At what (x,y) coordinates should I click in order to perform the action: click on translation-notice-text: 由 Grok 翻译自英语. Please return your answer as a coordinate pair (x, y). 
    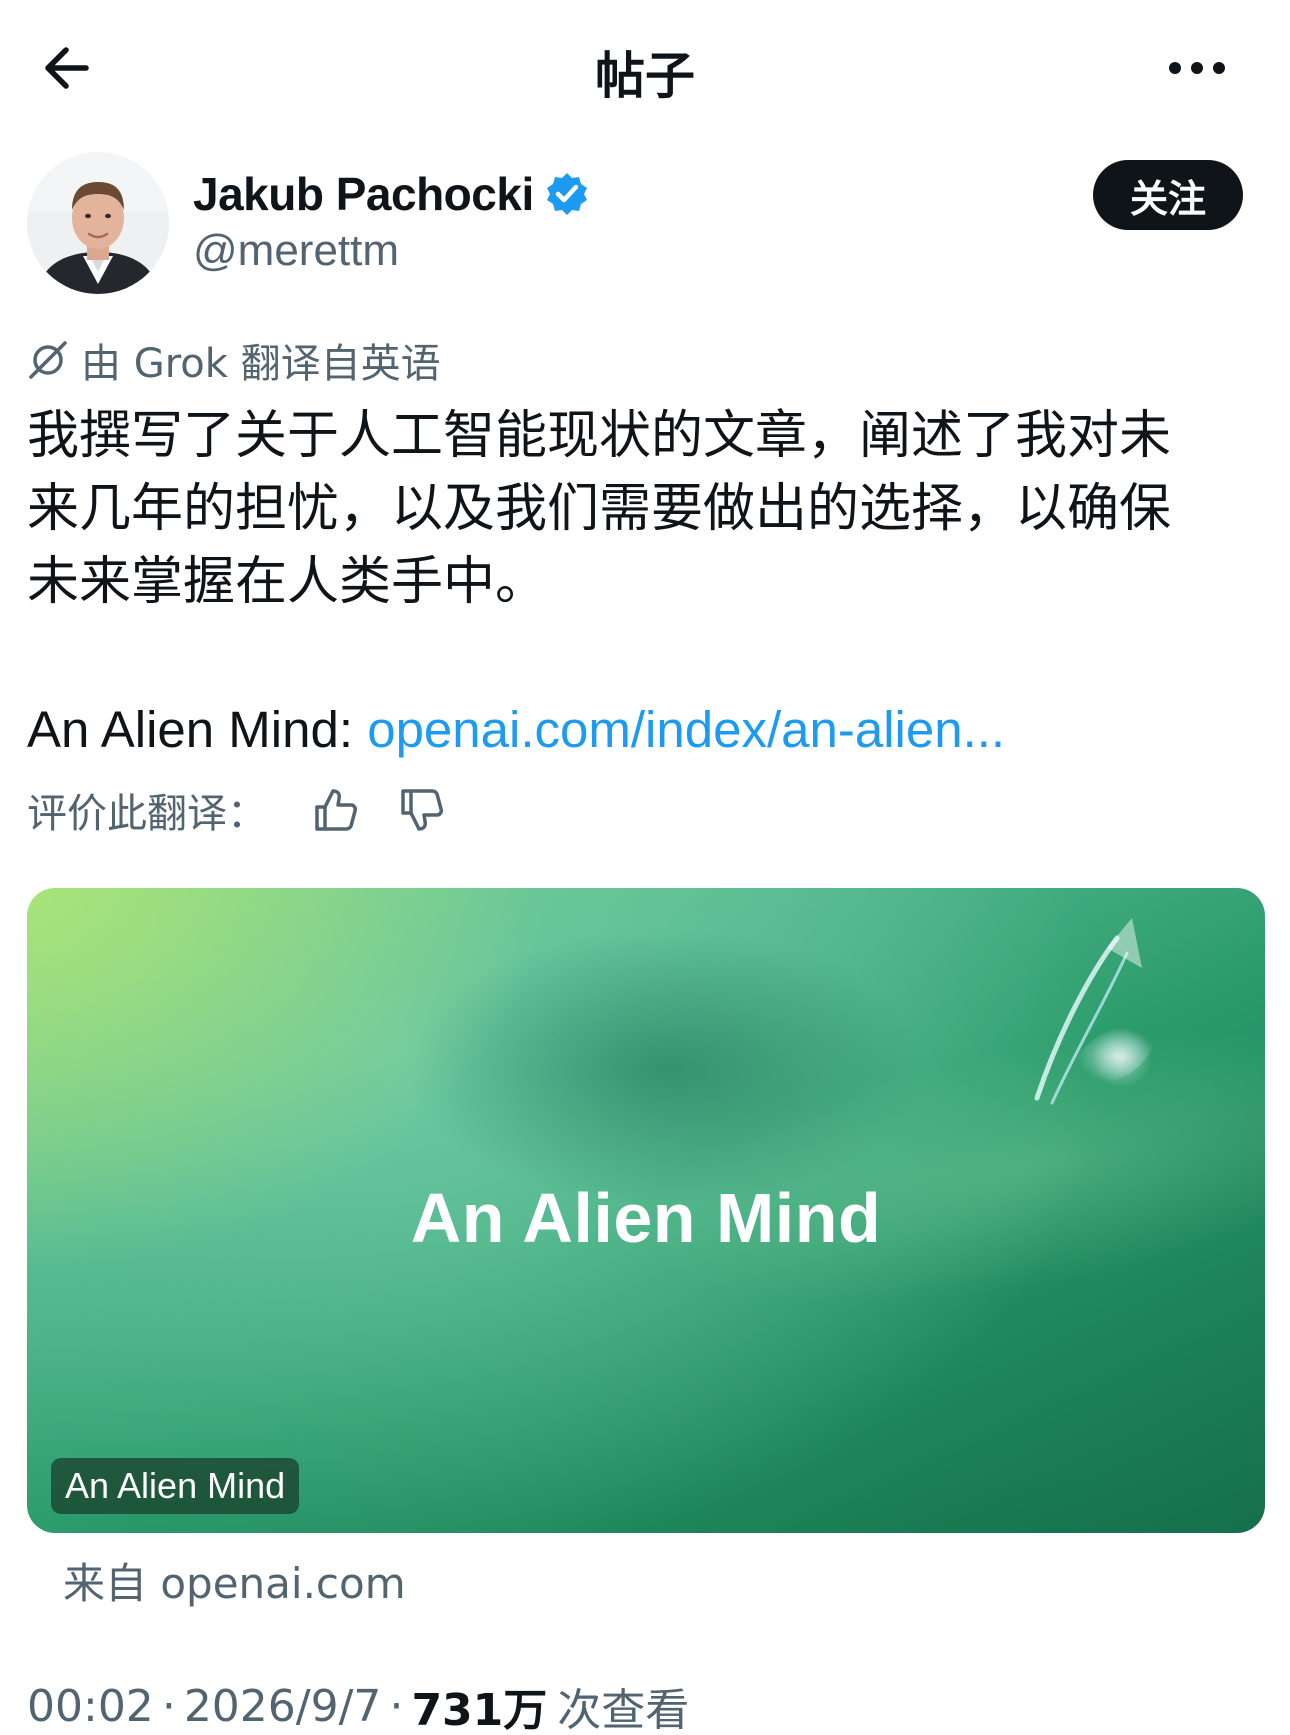
    Looking at the image, I should click on (261, 364).